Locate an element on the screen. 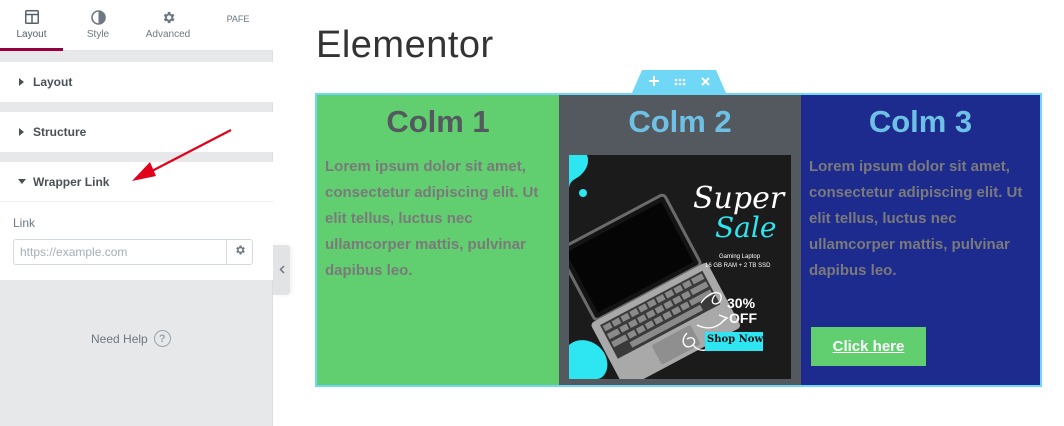 This screenshot has height=426, width=1064. tab-label: Advanced is located at coordinates (168, 34).